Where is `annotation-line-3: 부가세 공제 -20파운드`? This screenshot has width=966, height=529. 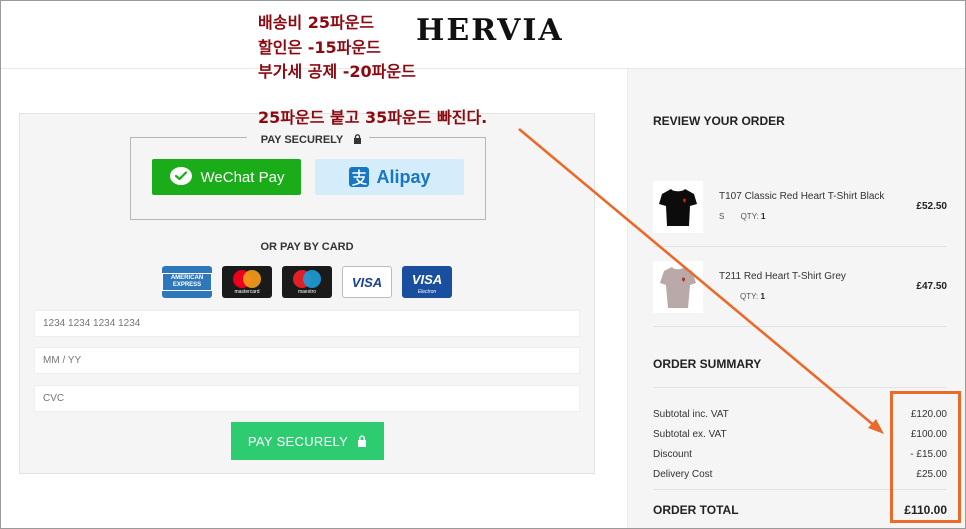 annotation-line-3: 부가세 공제 -20파운드 is located at coordinates (337, 71).